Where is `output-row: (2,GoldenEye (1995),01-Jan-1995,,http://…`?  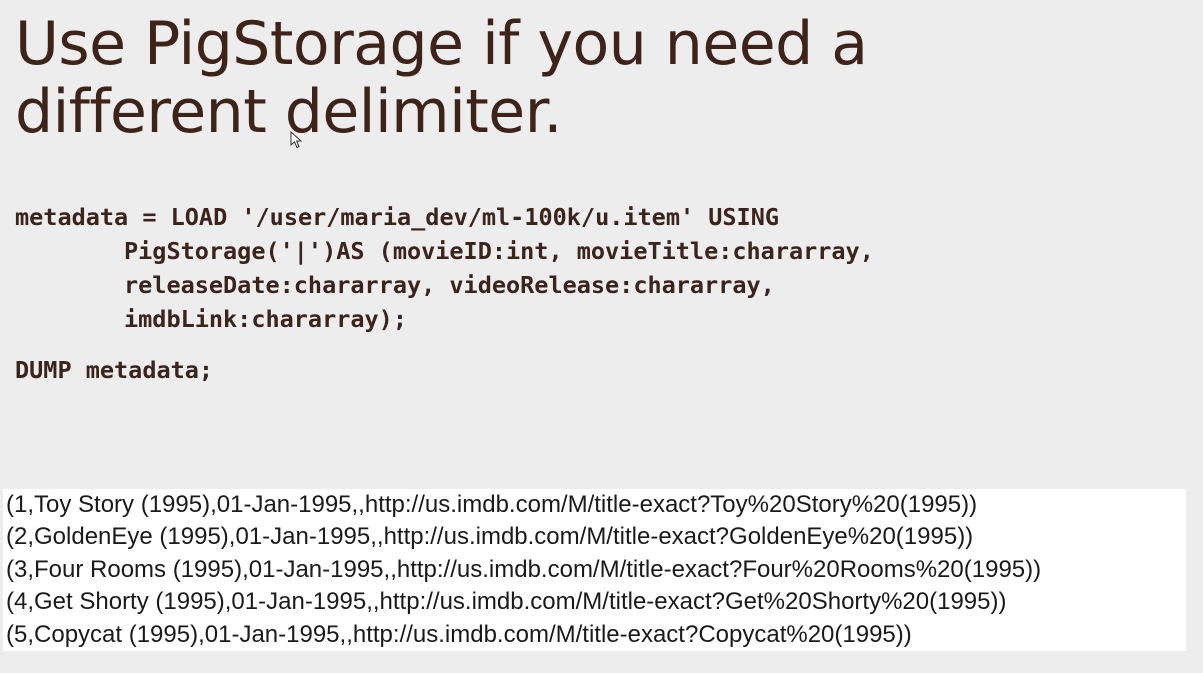 output-row: (2,GoldenEye (1995),01-Jan-1995,,http://… is located at coordinates (490, 537).